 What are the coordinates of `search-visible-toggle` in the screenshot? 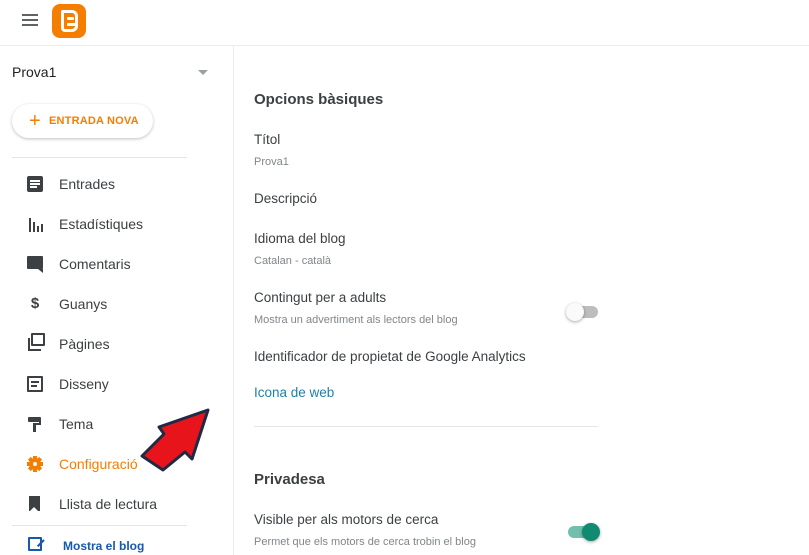 It's located at (583, 532).